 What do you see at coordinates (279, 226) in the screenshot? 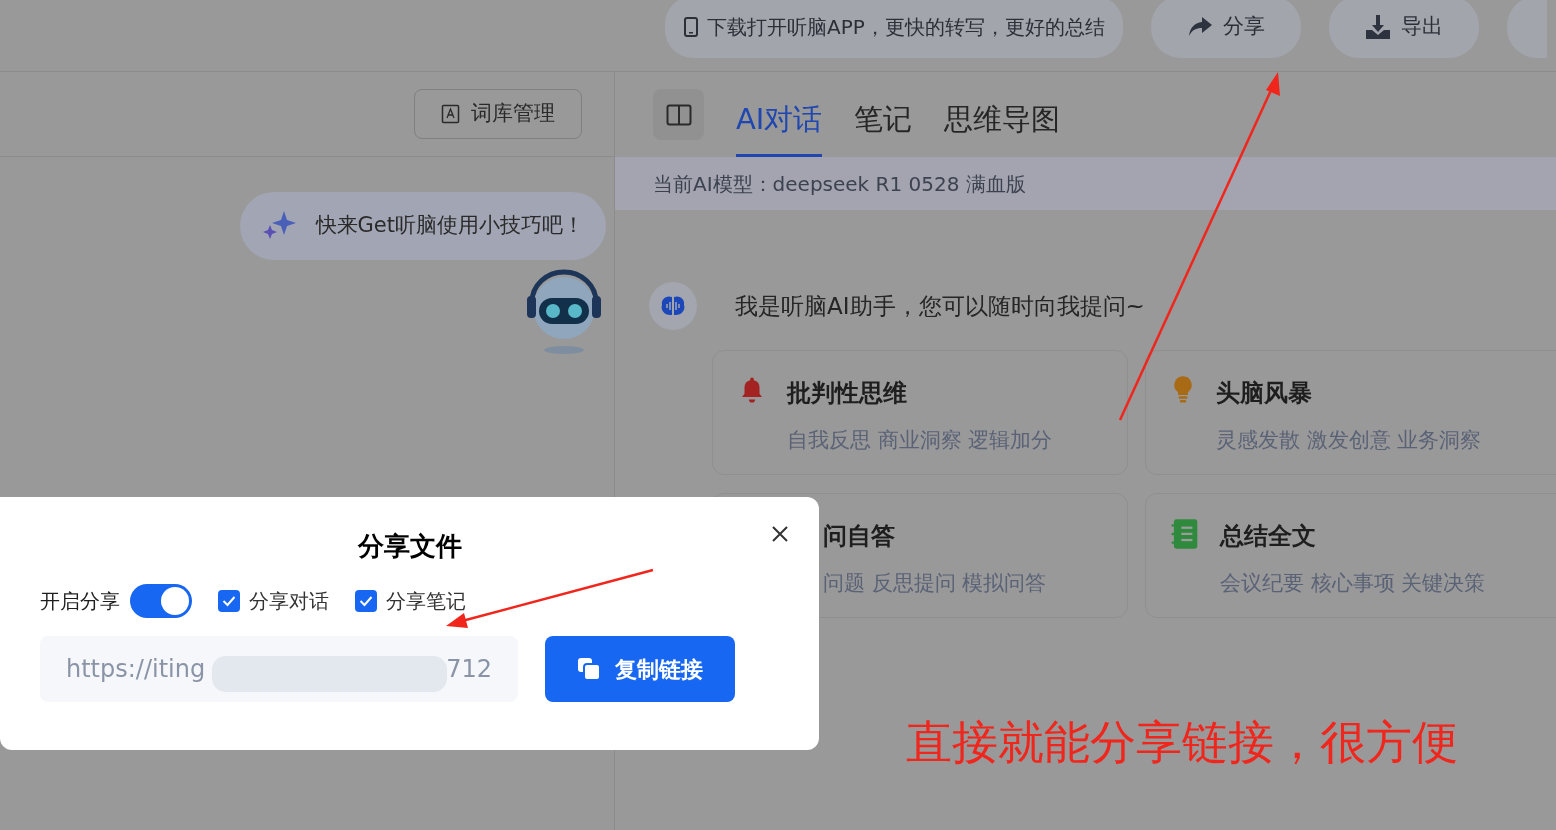
I see `sparkle-icon` at bounding box center [279, 226].